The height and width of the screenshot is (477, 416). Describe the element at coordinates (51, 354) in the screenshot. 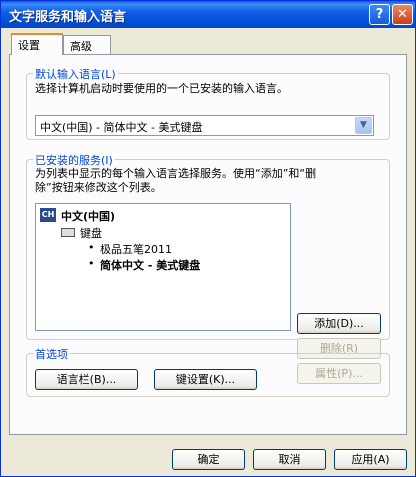

I see `preferences-group-label: 首选项` at that location.